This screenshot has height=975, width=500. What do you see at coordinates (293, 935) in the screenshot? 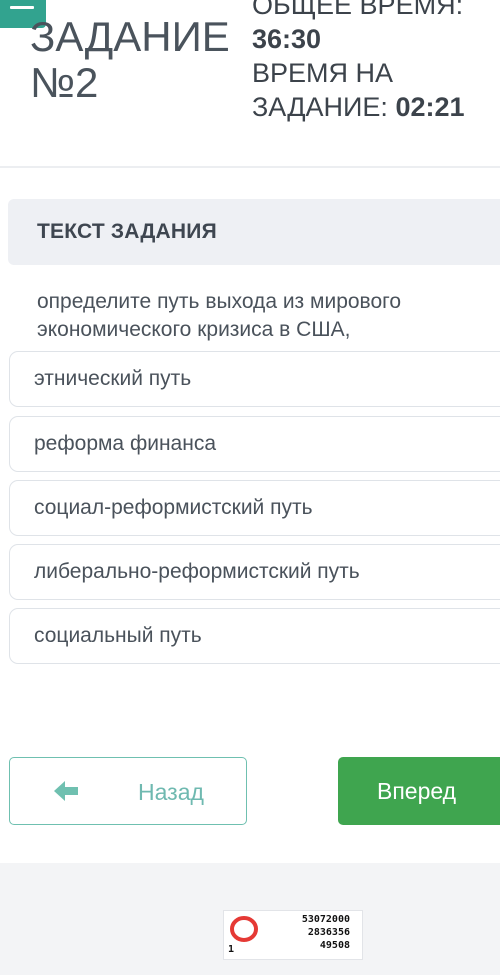
I see `attached-image: 1 53072000 2836356 49508` at bounding box center [293, 935].